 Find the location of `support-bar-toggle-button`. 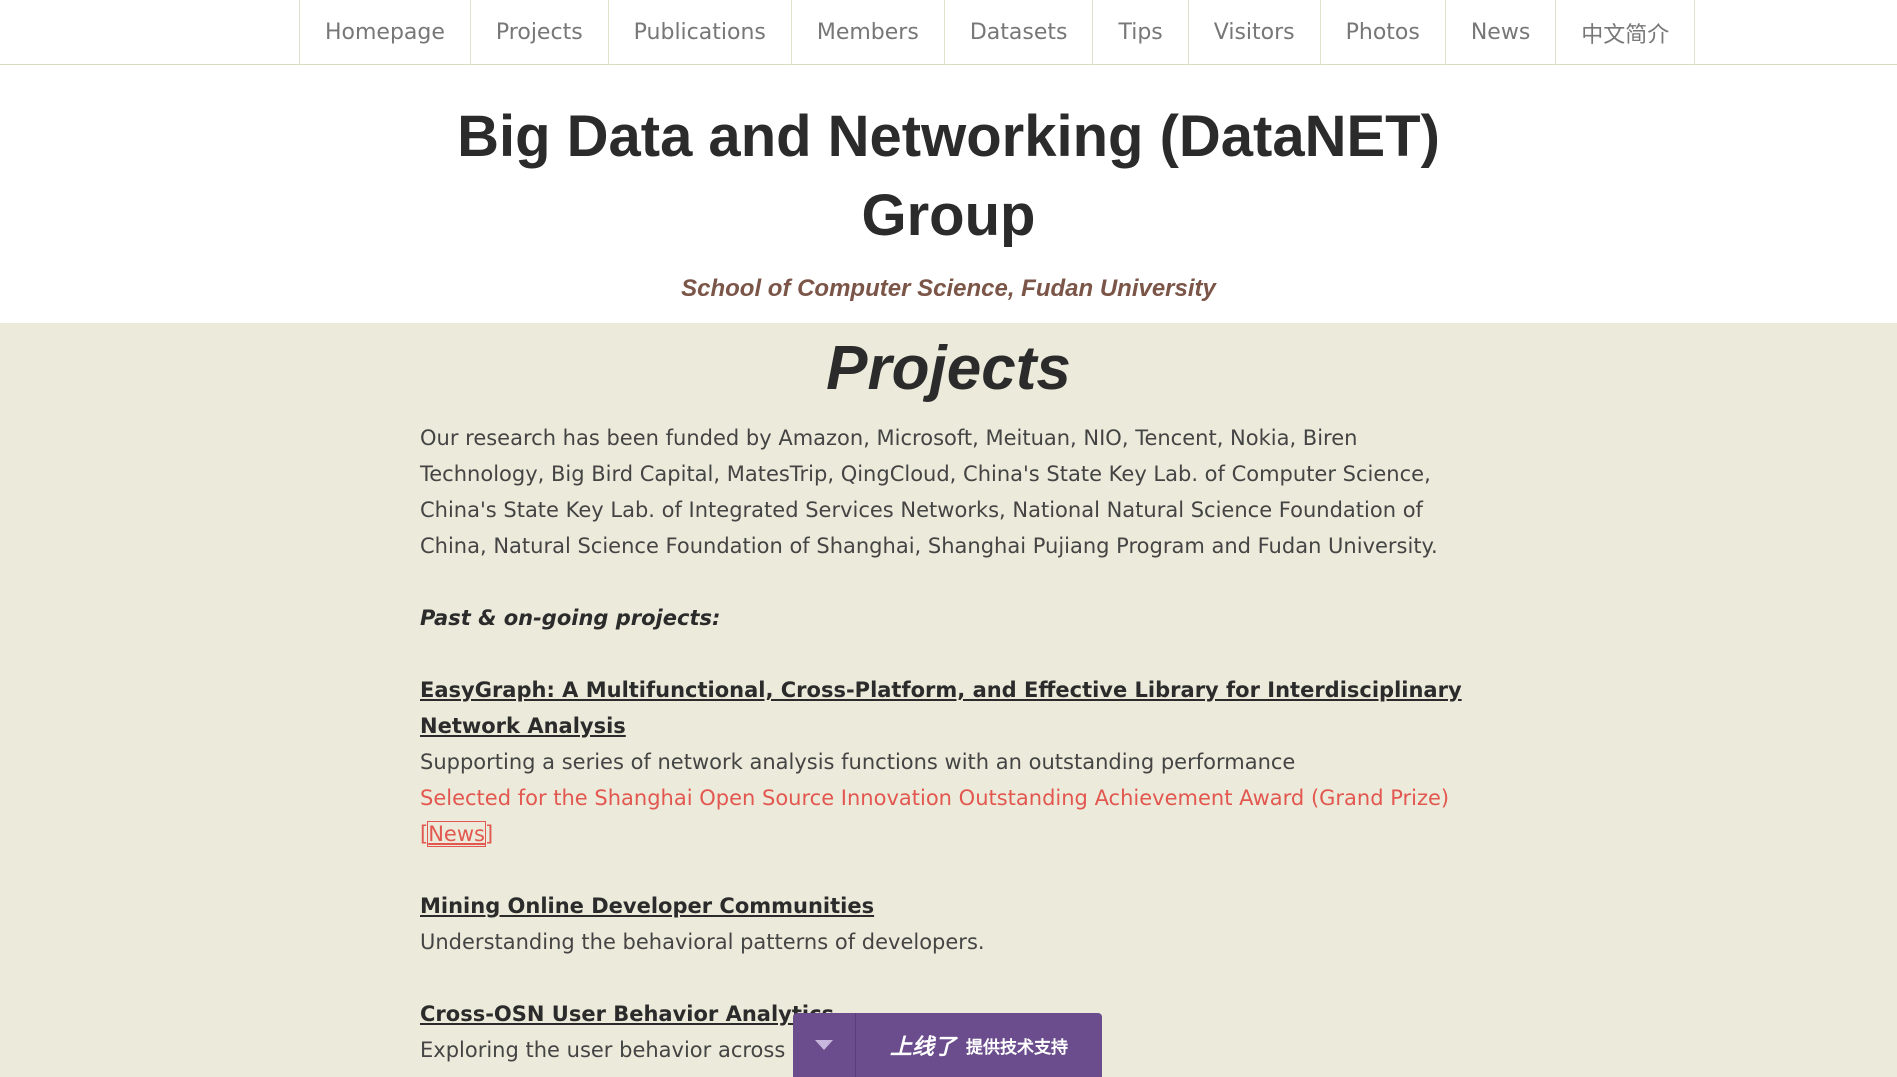

support-bar-toggle-button is located at coordinates (824, 1045).